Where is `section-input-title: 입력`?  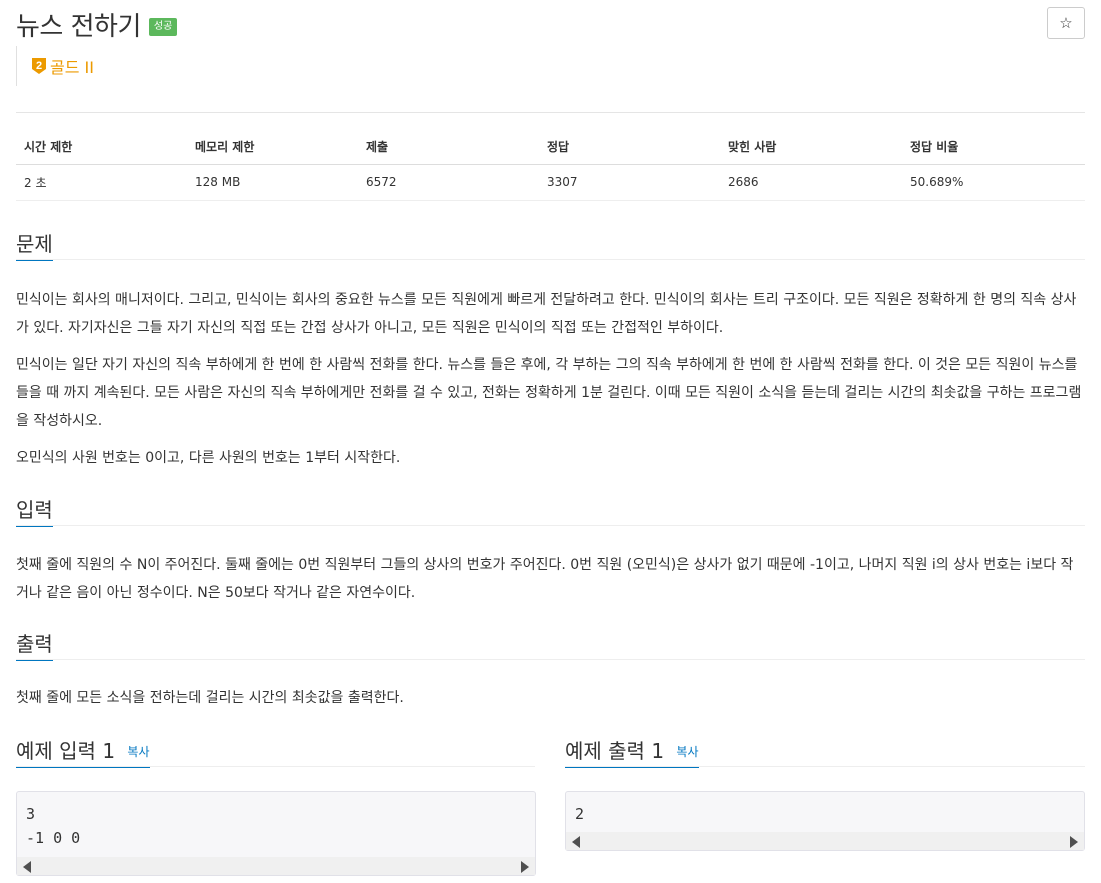
section-input-title: 입력 is located at coordinates (34, 510).